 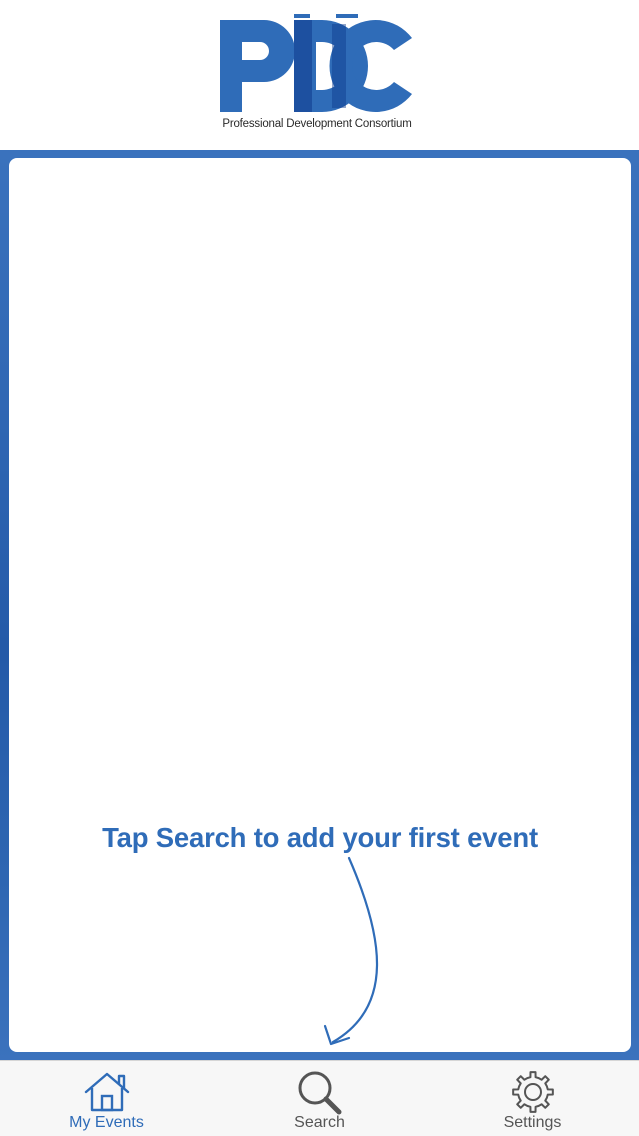 What do you see at coordinates (319, 1093) in the screenshot?
I see `magnifier-icon` at bounding box center [319, 1093].